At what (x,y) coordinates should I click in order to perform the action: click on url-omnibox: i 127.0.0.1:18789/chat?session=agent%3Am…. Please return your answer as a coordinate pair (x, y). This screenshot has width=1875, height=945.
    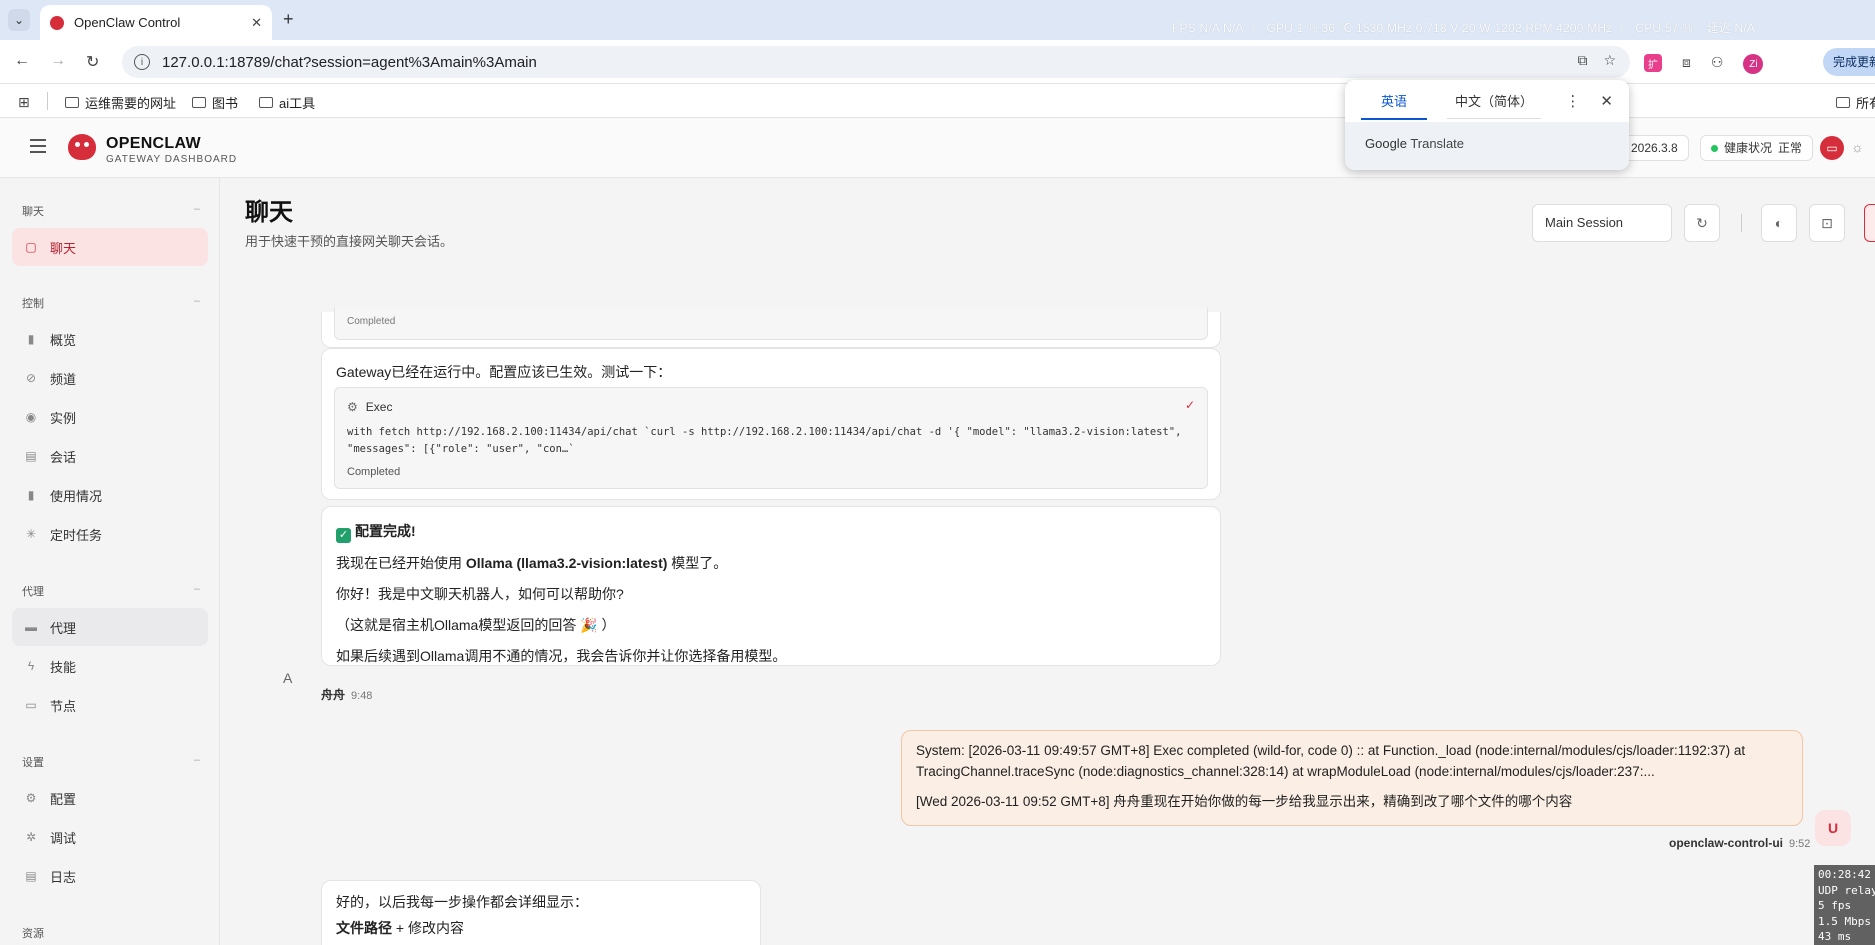
    Looking at the image, I should click on (876, 62).